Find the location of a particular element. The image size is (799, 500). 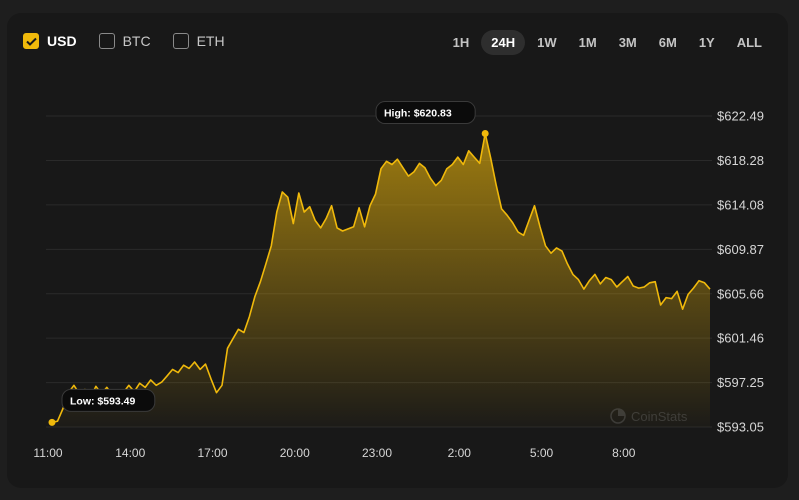

x-tick-label: 14:00 is located at coordinates (130, 453).